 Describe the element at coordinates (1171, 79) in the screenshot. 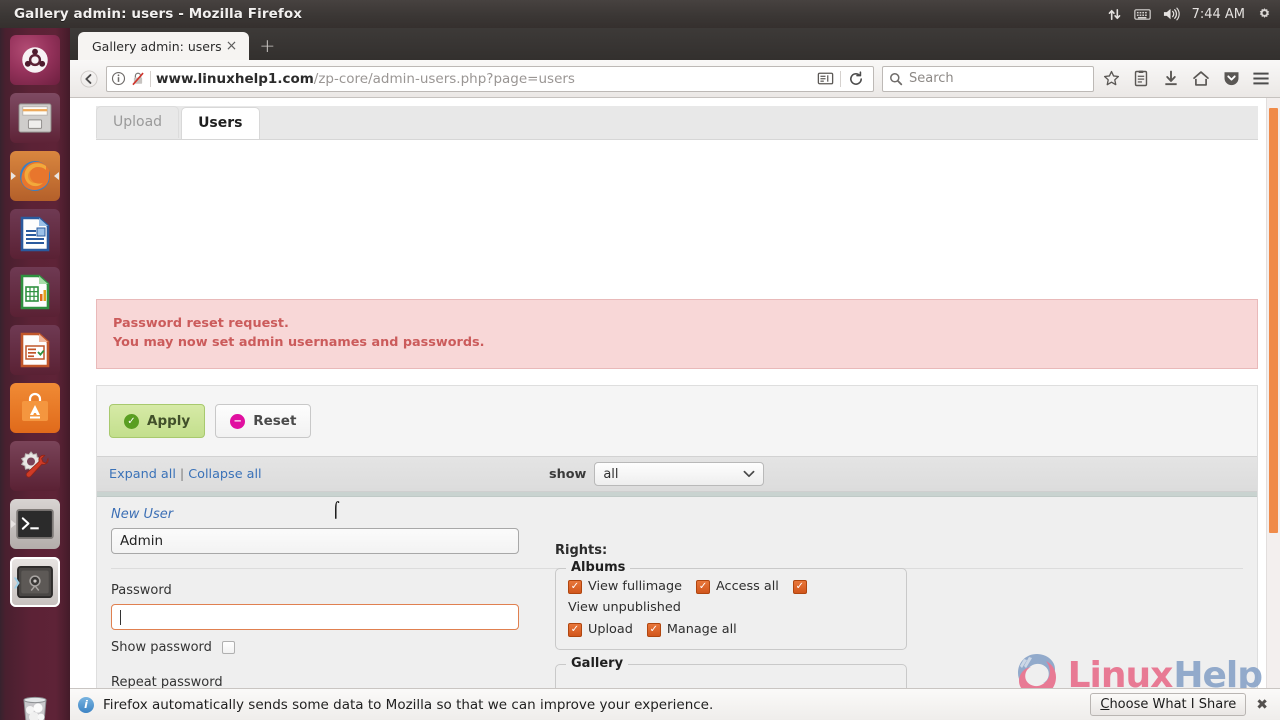

I see `downloads-icon` at that location.